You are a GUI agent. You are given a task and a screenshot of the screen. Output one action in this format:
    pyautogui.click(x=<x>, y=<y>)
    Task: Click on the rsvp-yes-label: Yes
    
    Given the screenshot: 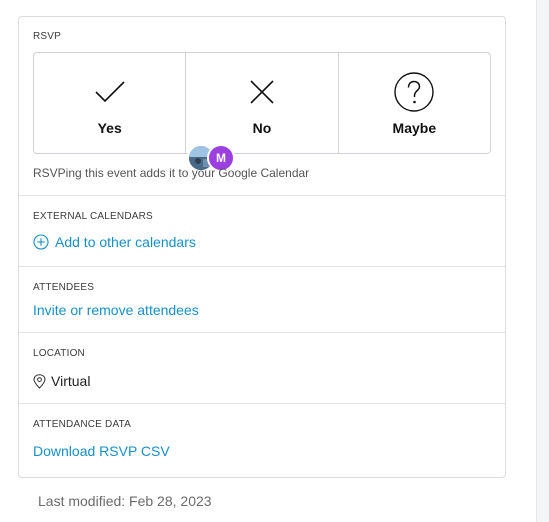 What is the action you would take?
    pyautogui.click(x=109, y=128)
    